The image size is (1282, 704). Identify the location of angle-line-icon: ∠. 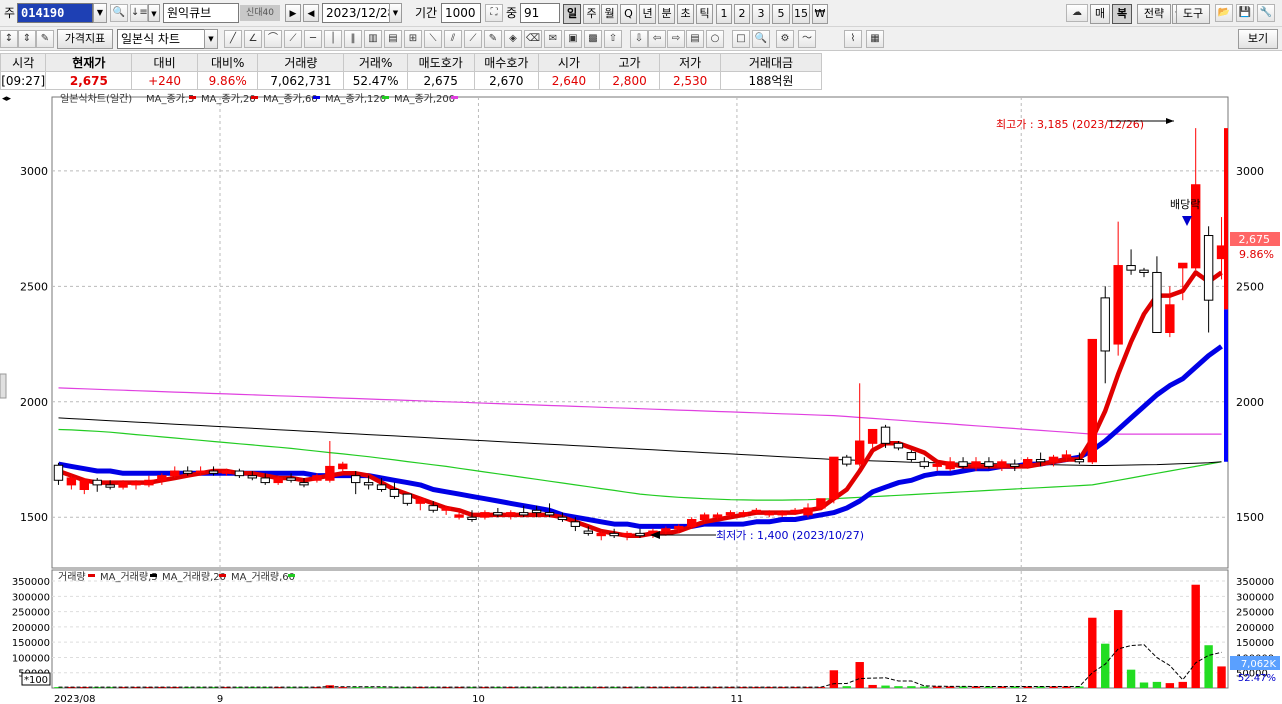
(253, 39).